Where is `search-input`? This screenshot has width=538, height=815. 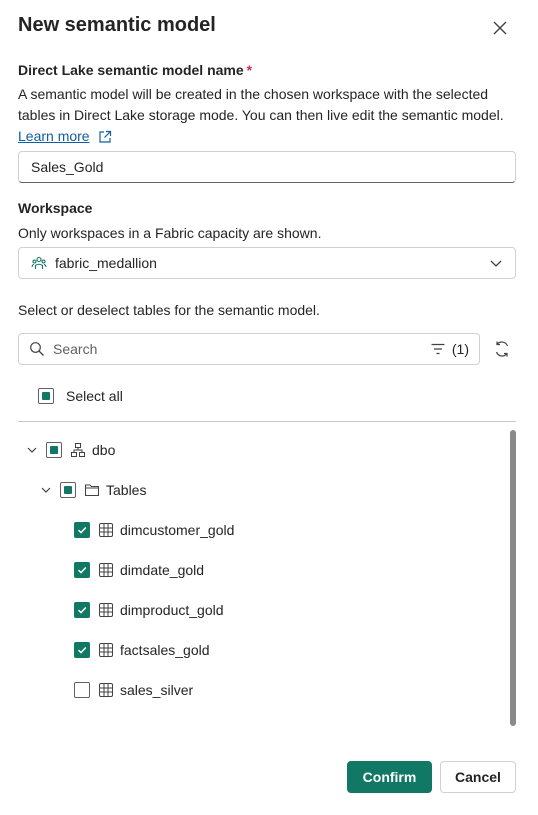
search-input is located at coordinates (241, 349).